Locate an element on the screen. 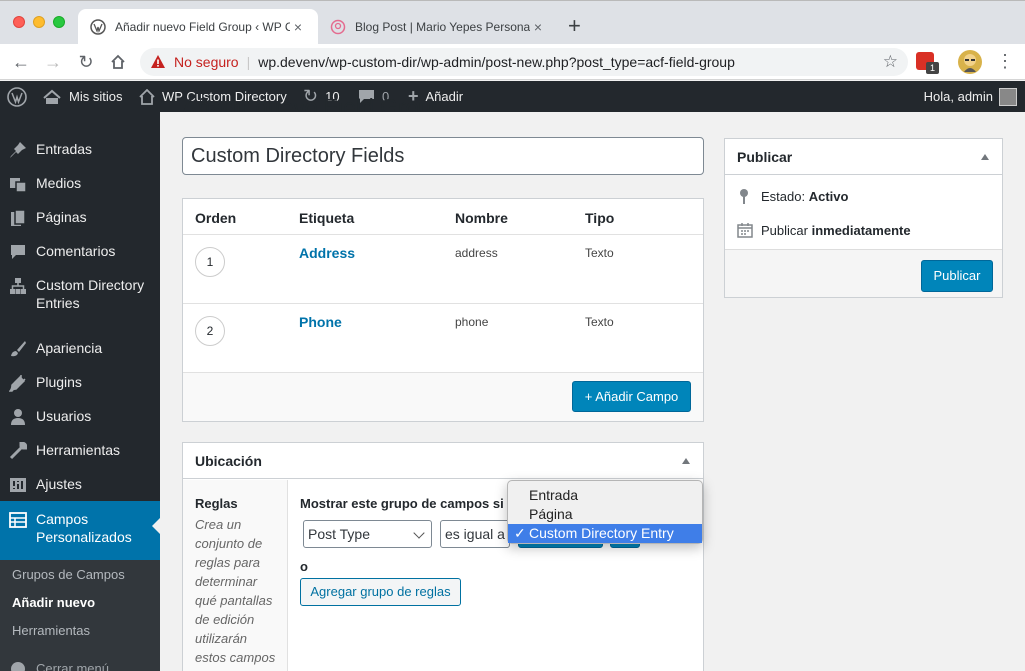 The height and width of the screenshot is (671, 1025). rule-operator-select: es igual a is located at coordinates (475, 534).